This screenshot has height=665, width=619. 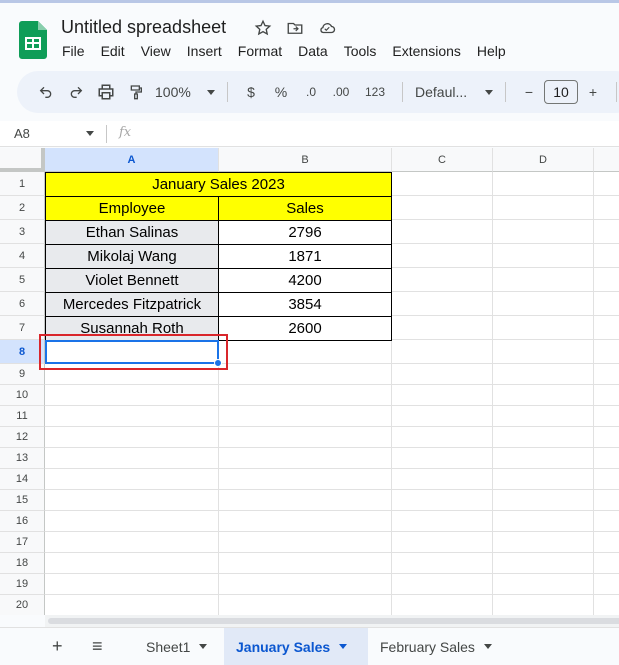 I want to click on row-header-10: 10, so click(x=22, y=395).